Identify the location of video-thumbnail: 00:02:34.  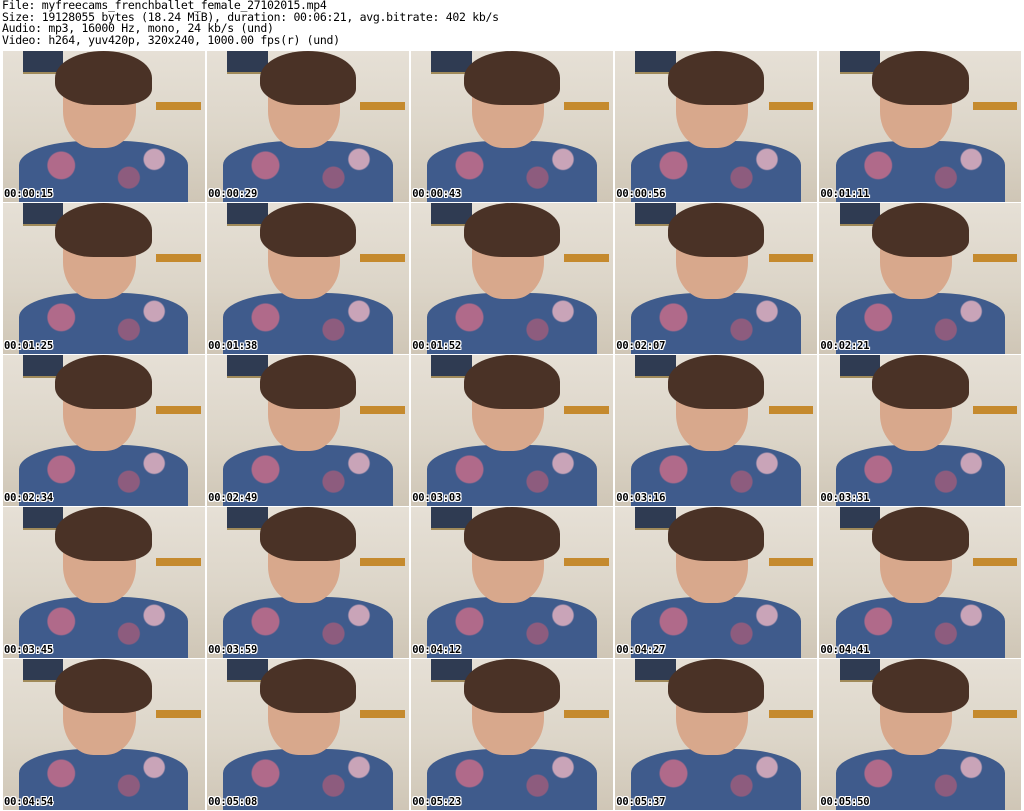
(104, 430).